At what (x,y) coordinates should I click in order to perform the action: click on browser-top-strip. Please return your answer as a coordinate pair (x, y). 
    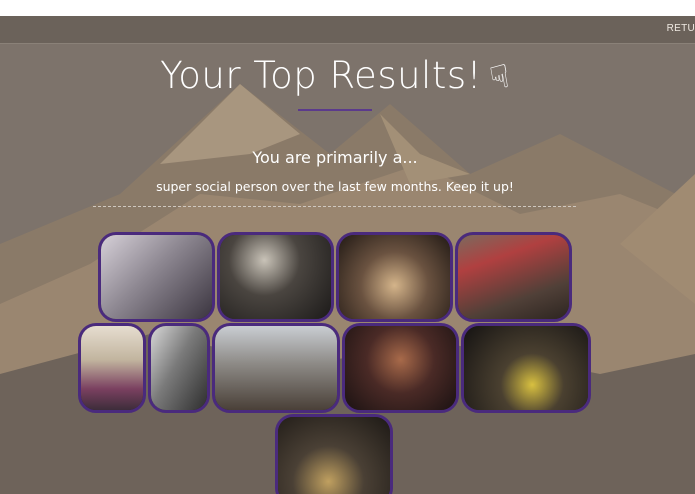
    Looking at the image, I should click on (347, 8).